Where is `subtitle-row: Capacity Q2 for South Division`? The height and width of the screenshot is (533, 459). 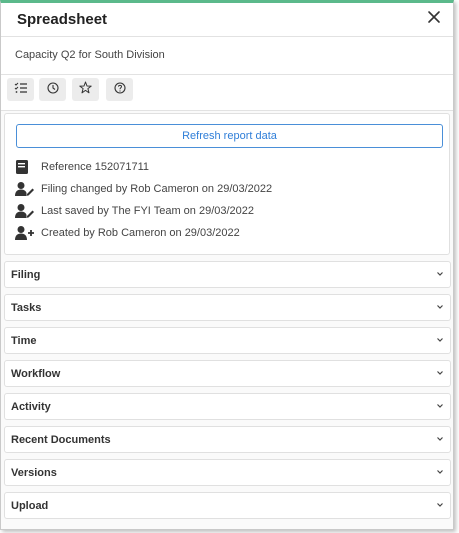
subtitle-row: Capacity Q2 for South Division is located at coordinates (227, 56).